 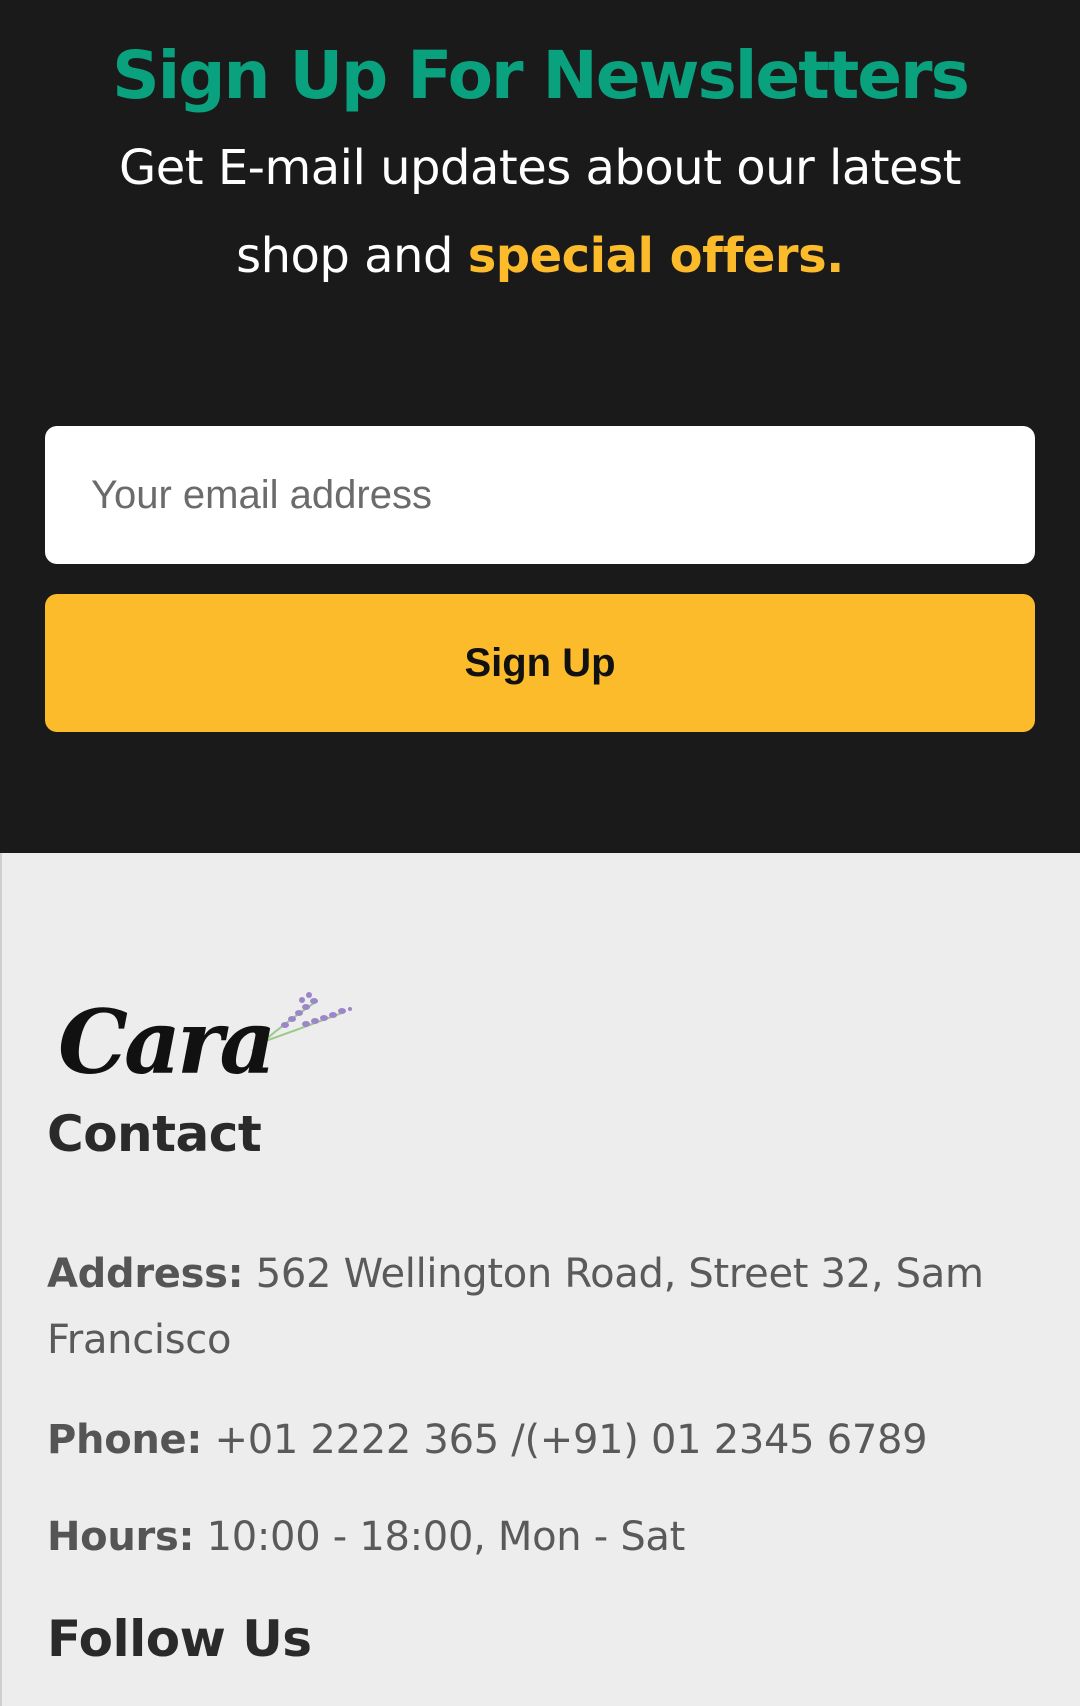 What do you see at coordinates (125, 1440) in the screenshot?
I see `phone-label: Phone:` at bounding box center [125, 1440].